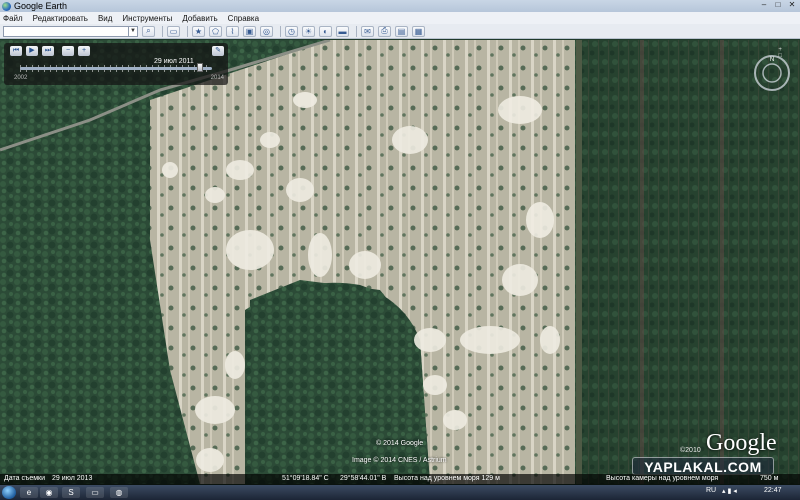 The image size is (800, 500). What do you see at coordinates (400, 492) in the screenshot?
I see `windows-taskbar: e ◉ S ▭ ◍ RU ▴ ▮ ◂ 22:47` at bounding box center [400, 492].